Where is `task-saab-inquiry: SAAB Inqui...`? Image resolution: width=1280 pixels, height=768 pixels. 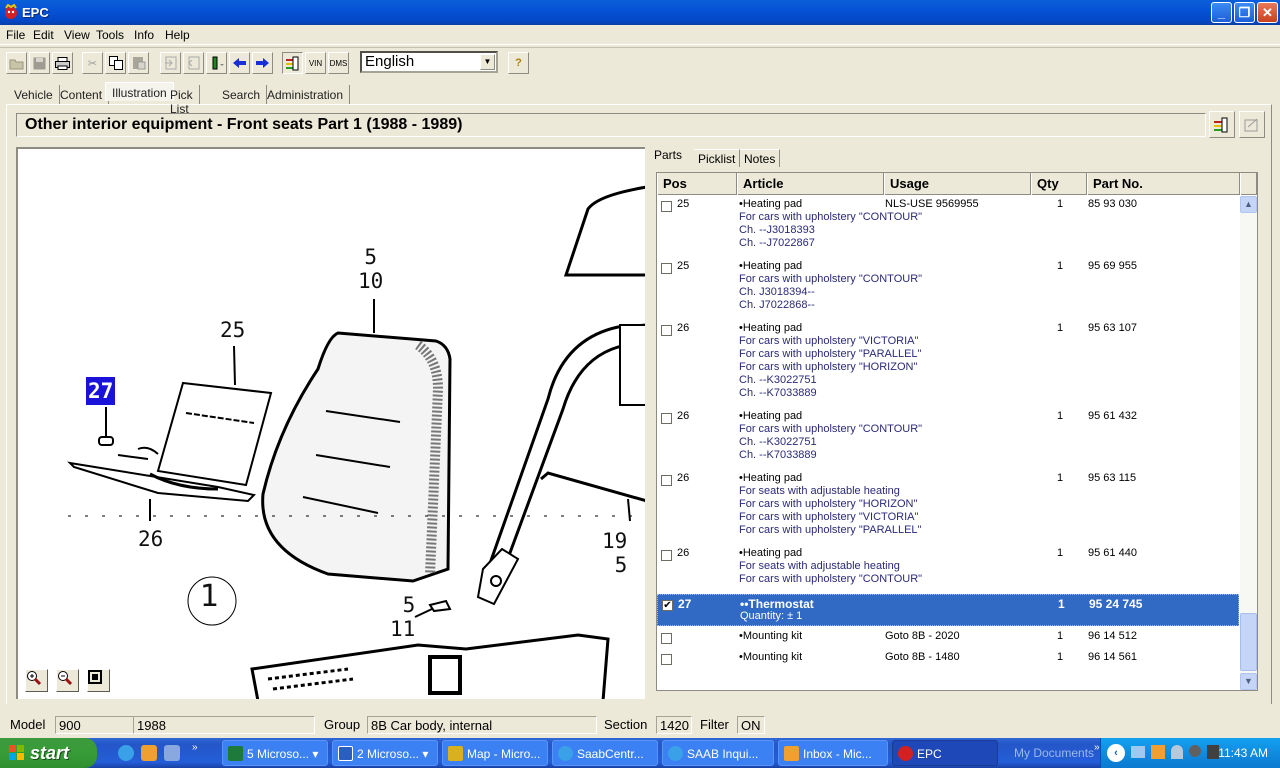 task-saab-inquiry: SAAB Inqui... is located at coordinates (718, 753).